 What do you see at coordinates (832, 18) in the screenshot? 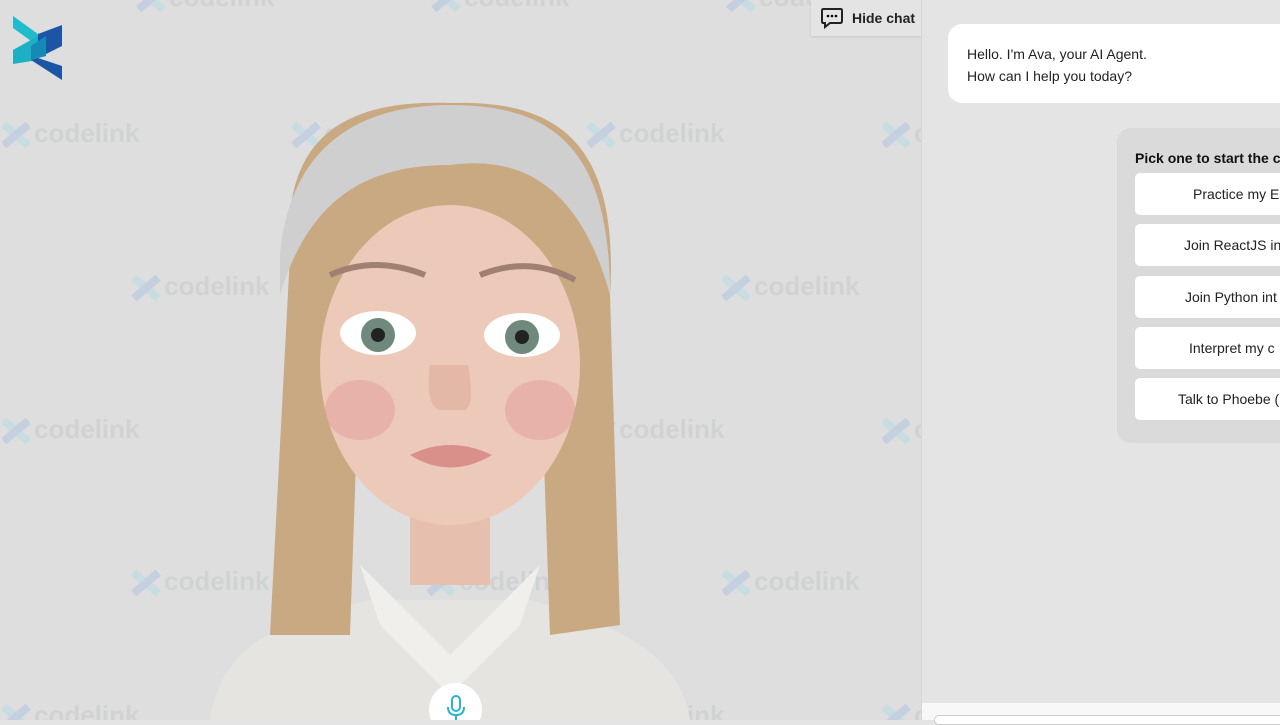
I see `chat-bubble-icon` at bounding box center [832, 18].